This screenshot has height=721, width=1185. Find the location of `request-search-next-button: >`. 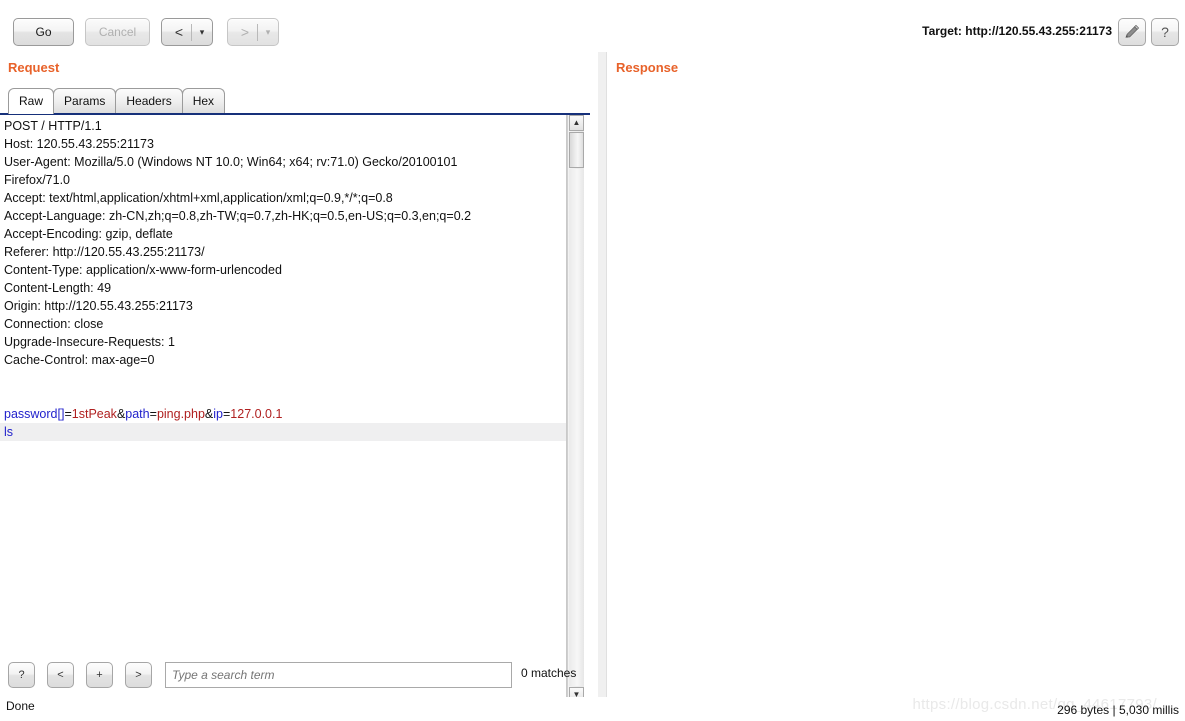

request-search-next-button: > is located at coordinates (138, 675).